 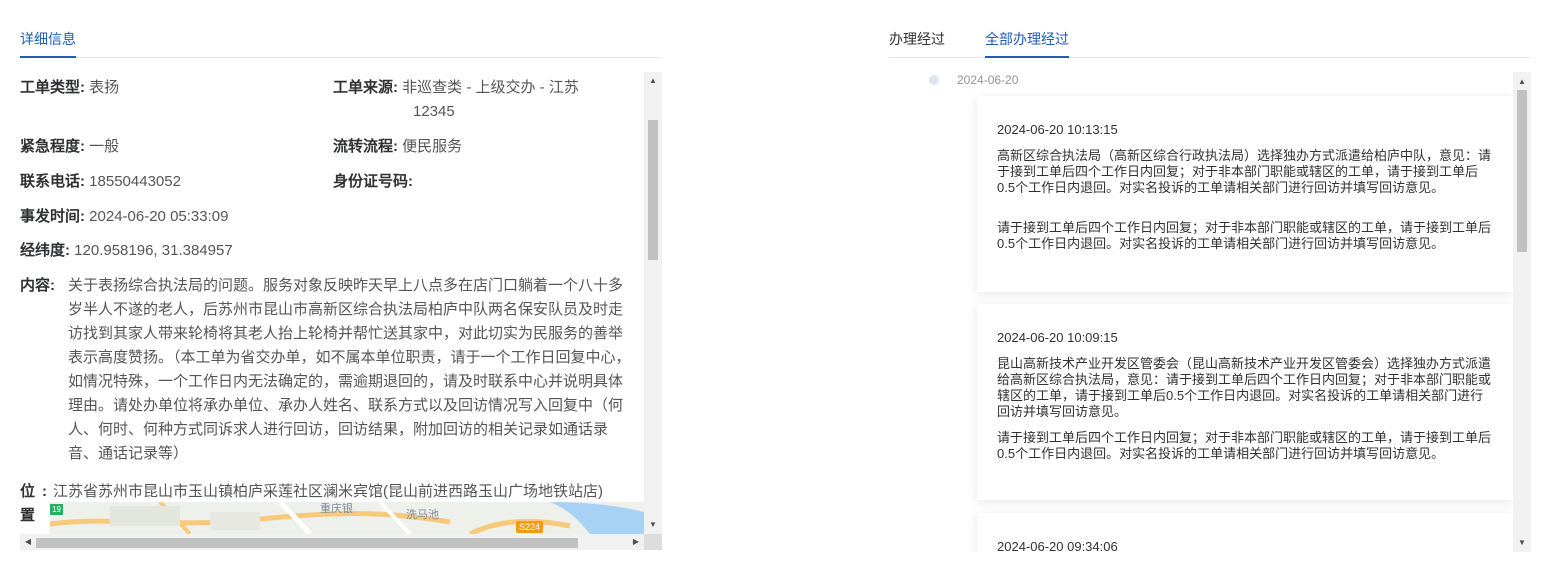 I want to click on location-map: 19 重庆银 洗马池 S224, so click(x=347, y=518).